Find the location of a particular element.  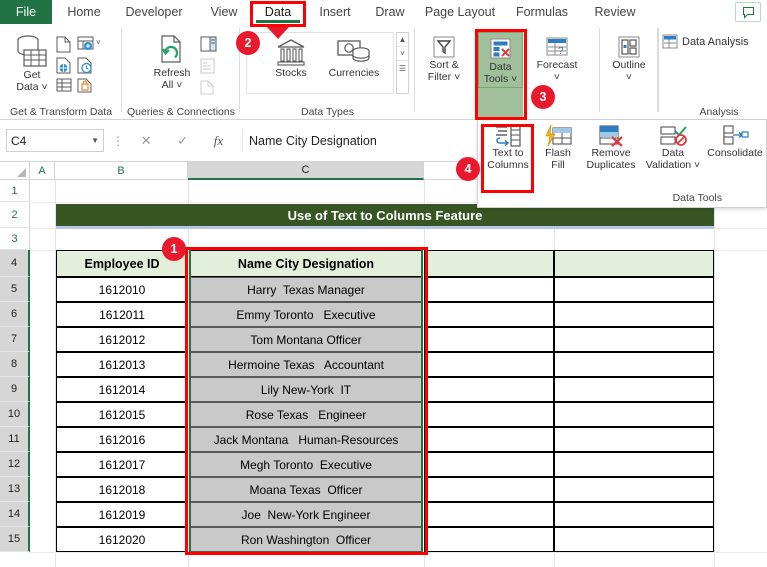

refresh-all-button: Refresh All ˅ is located at coordinates (172, 62).